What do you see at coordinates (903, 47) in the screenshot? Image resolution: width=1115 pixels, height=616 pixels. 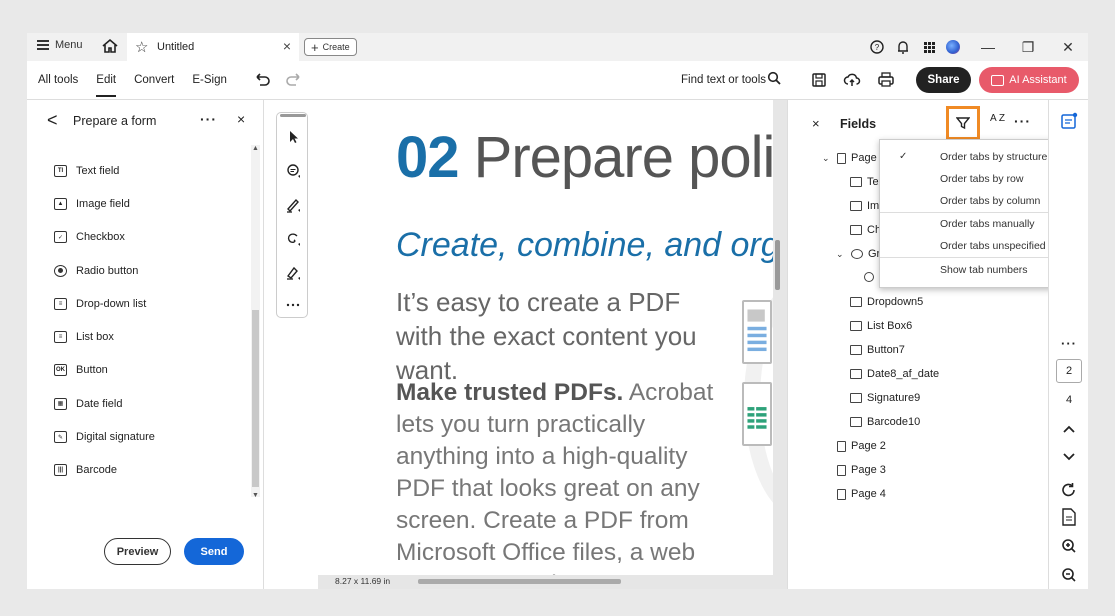 I see `bell-icon` at bounding box center [903, 47].